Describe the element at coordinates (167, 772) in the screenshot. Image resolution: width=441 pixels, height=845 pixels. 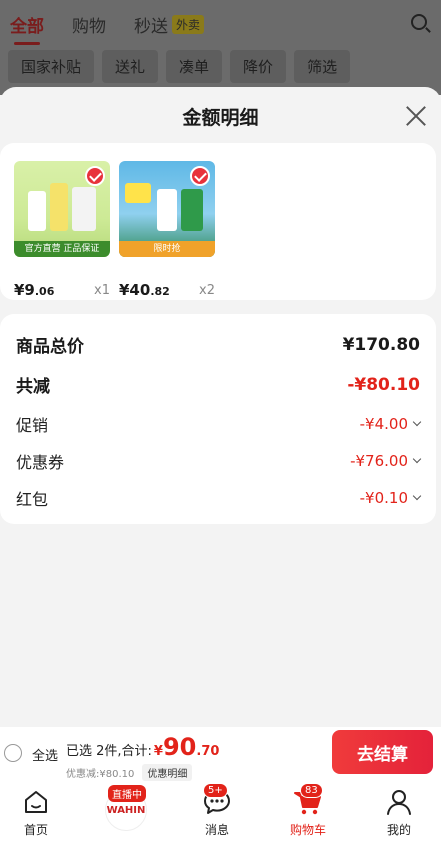
I see `discount-detail-button: 优惠明细` at that location.